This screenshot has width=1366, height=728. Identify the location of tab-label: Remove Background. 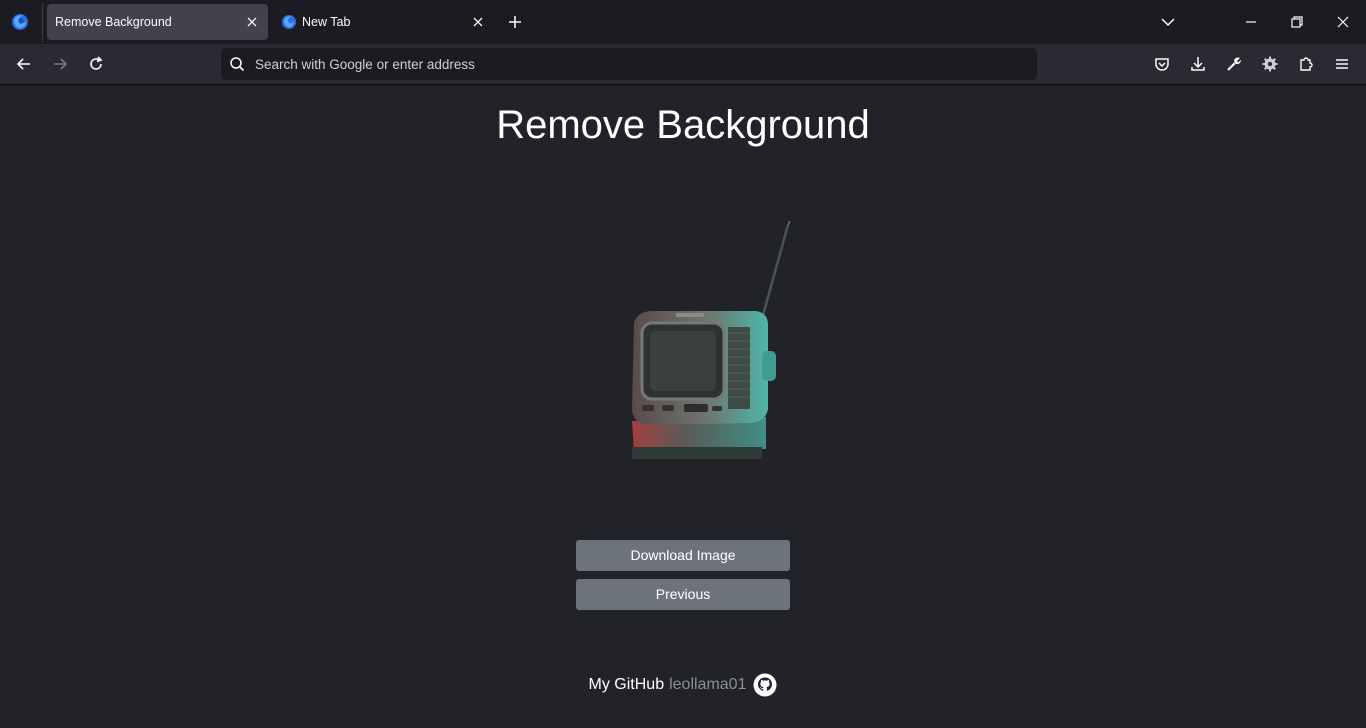
(113, 22).